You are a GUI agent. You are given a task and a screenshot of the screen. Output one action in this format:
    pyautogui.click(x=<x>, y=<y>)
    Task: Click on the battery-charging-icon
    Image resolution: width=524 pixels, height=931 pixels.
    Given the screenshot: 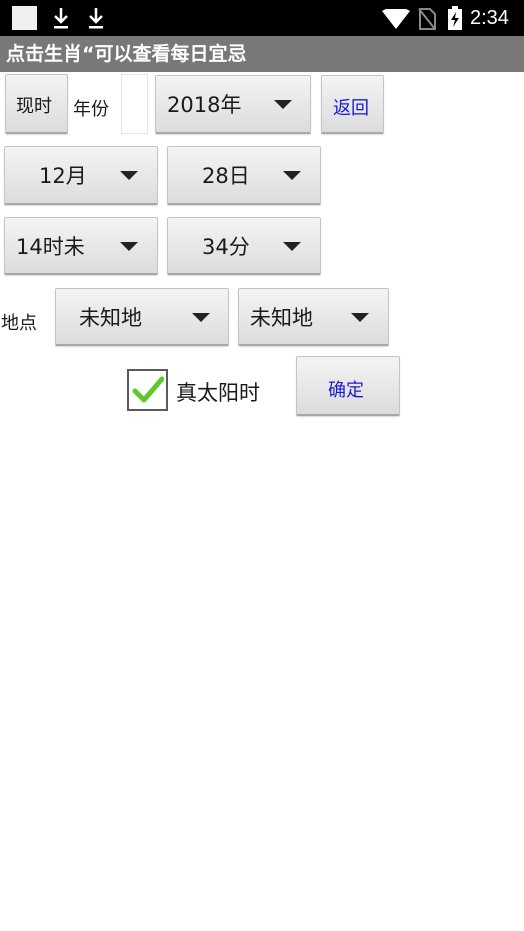 What is the action you would take?
    pyautogui.click(x=455, y=18)
    